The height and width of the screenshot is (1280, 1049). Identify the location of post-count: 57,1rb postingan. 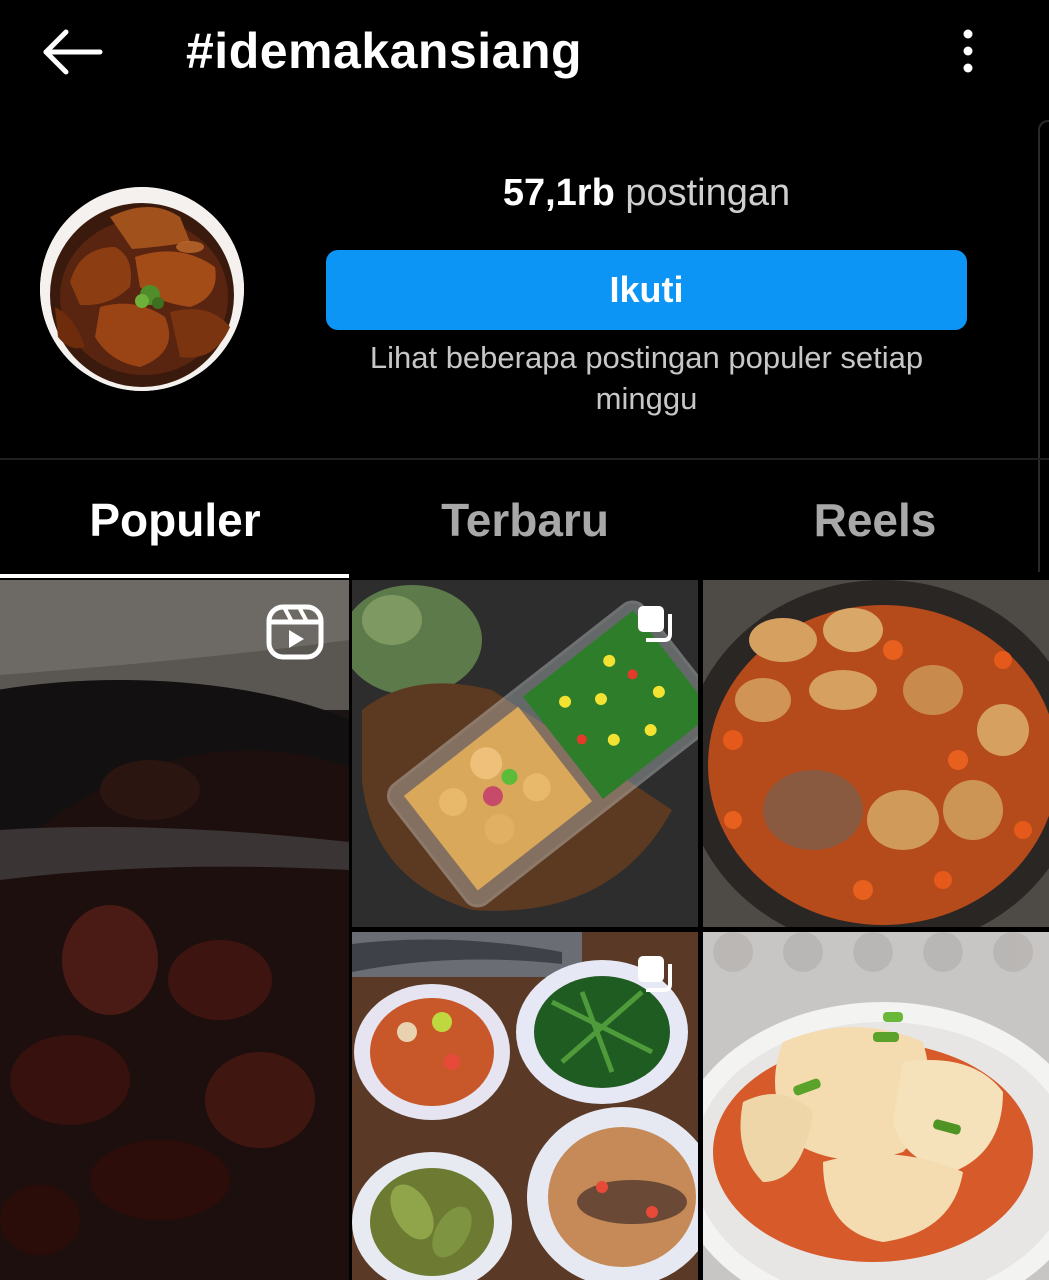
(646, 193).